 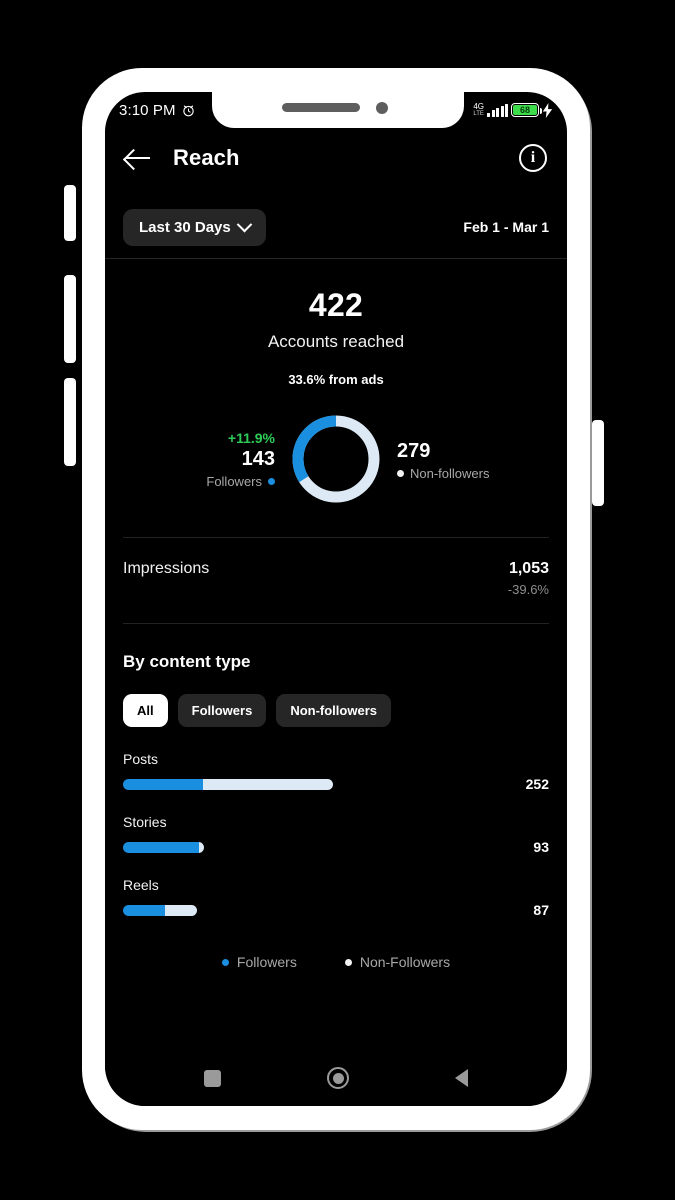 I want to click on bar-label-reels: Reels, so click(x=141, y=885).